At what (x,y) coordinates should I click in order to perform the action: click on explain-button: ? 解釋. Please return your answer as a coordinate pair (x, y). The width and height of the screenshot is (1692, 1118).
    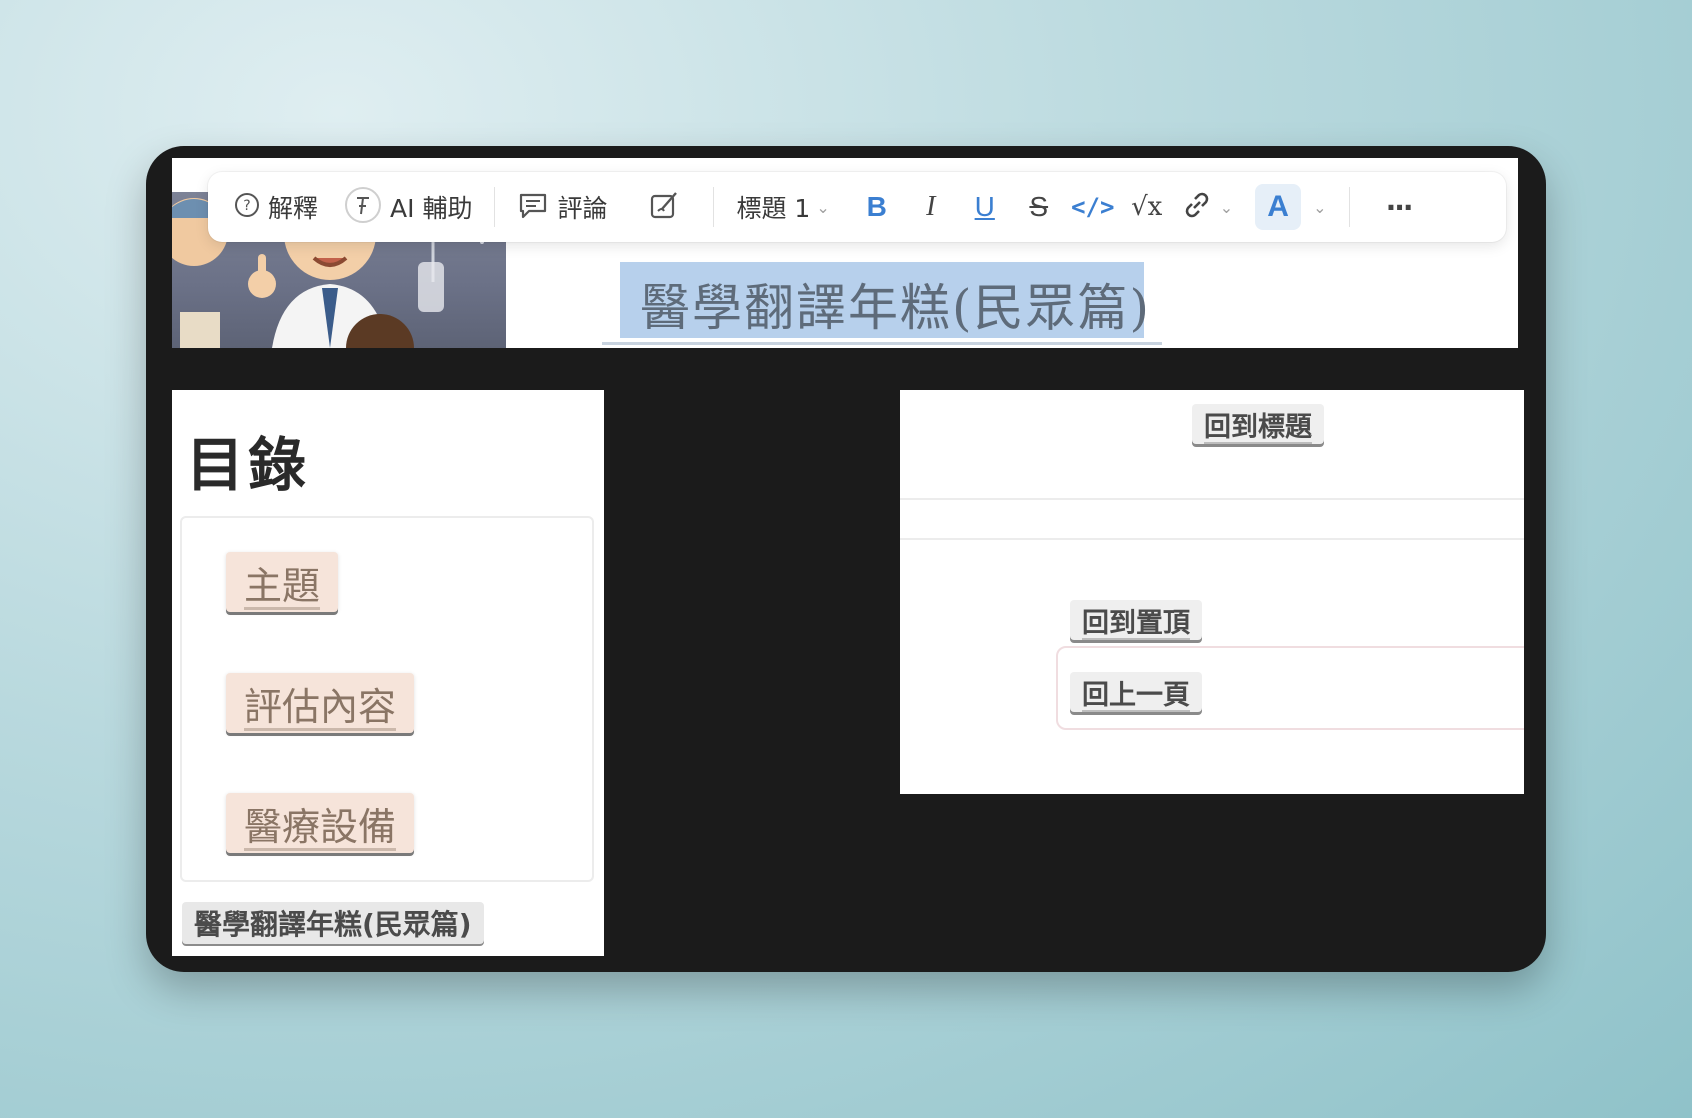
    Looking at the image, I should click on (276, 207).